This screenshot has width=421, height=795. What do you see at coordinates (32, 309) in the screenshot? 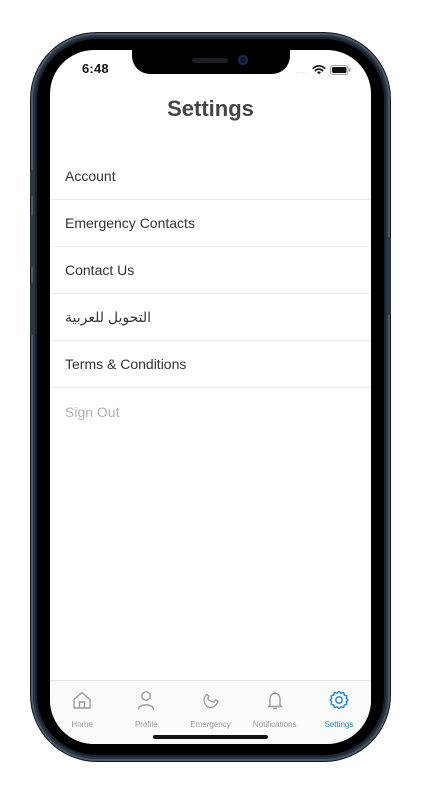
I see `volume-down-button` at bounding box center [32, 309].